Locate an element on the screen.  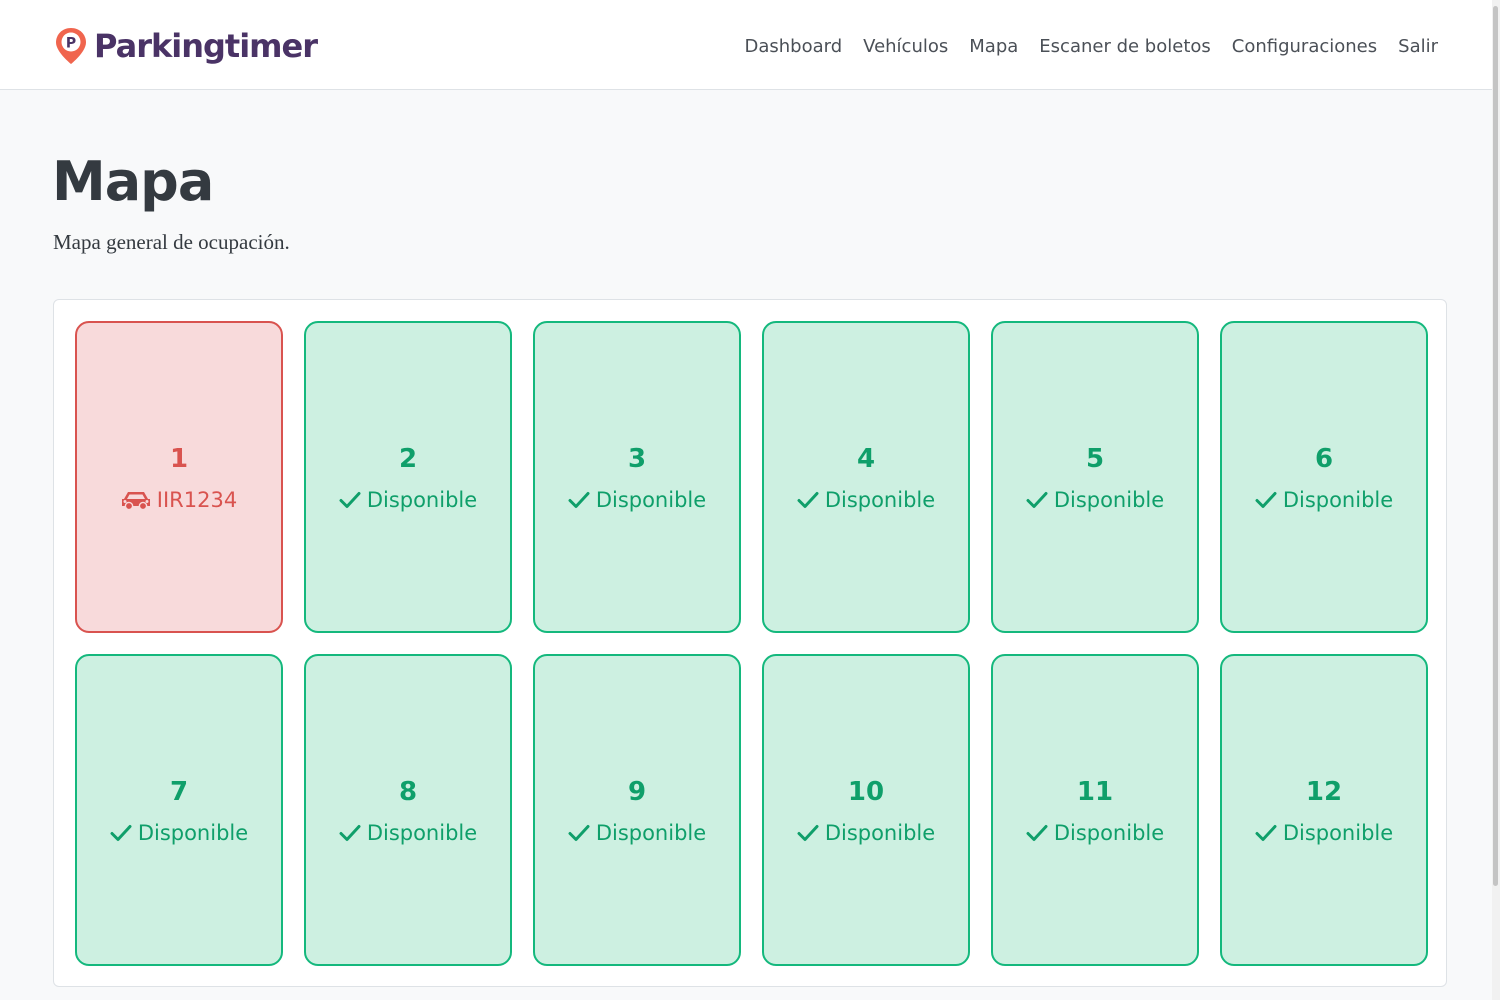
brand-logo-link: P Parkingtimer is located at coordinates (186, 46).